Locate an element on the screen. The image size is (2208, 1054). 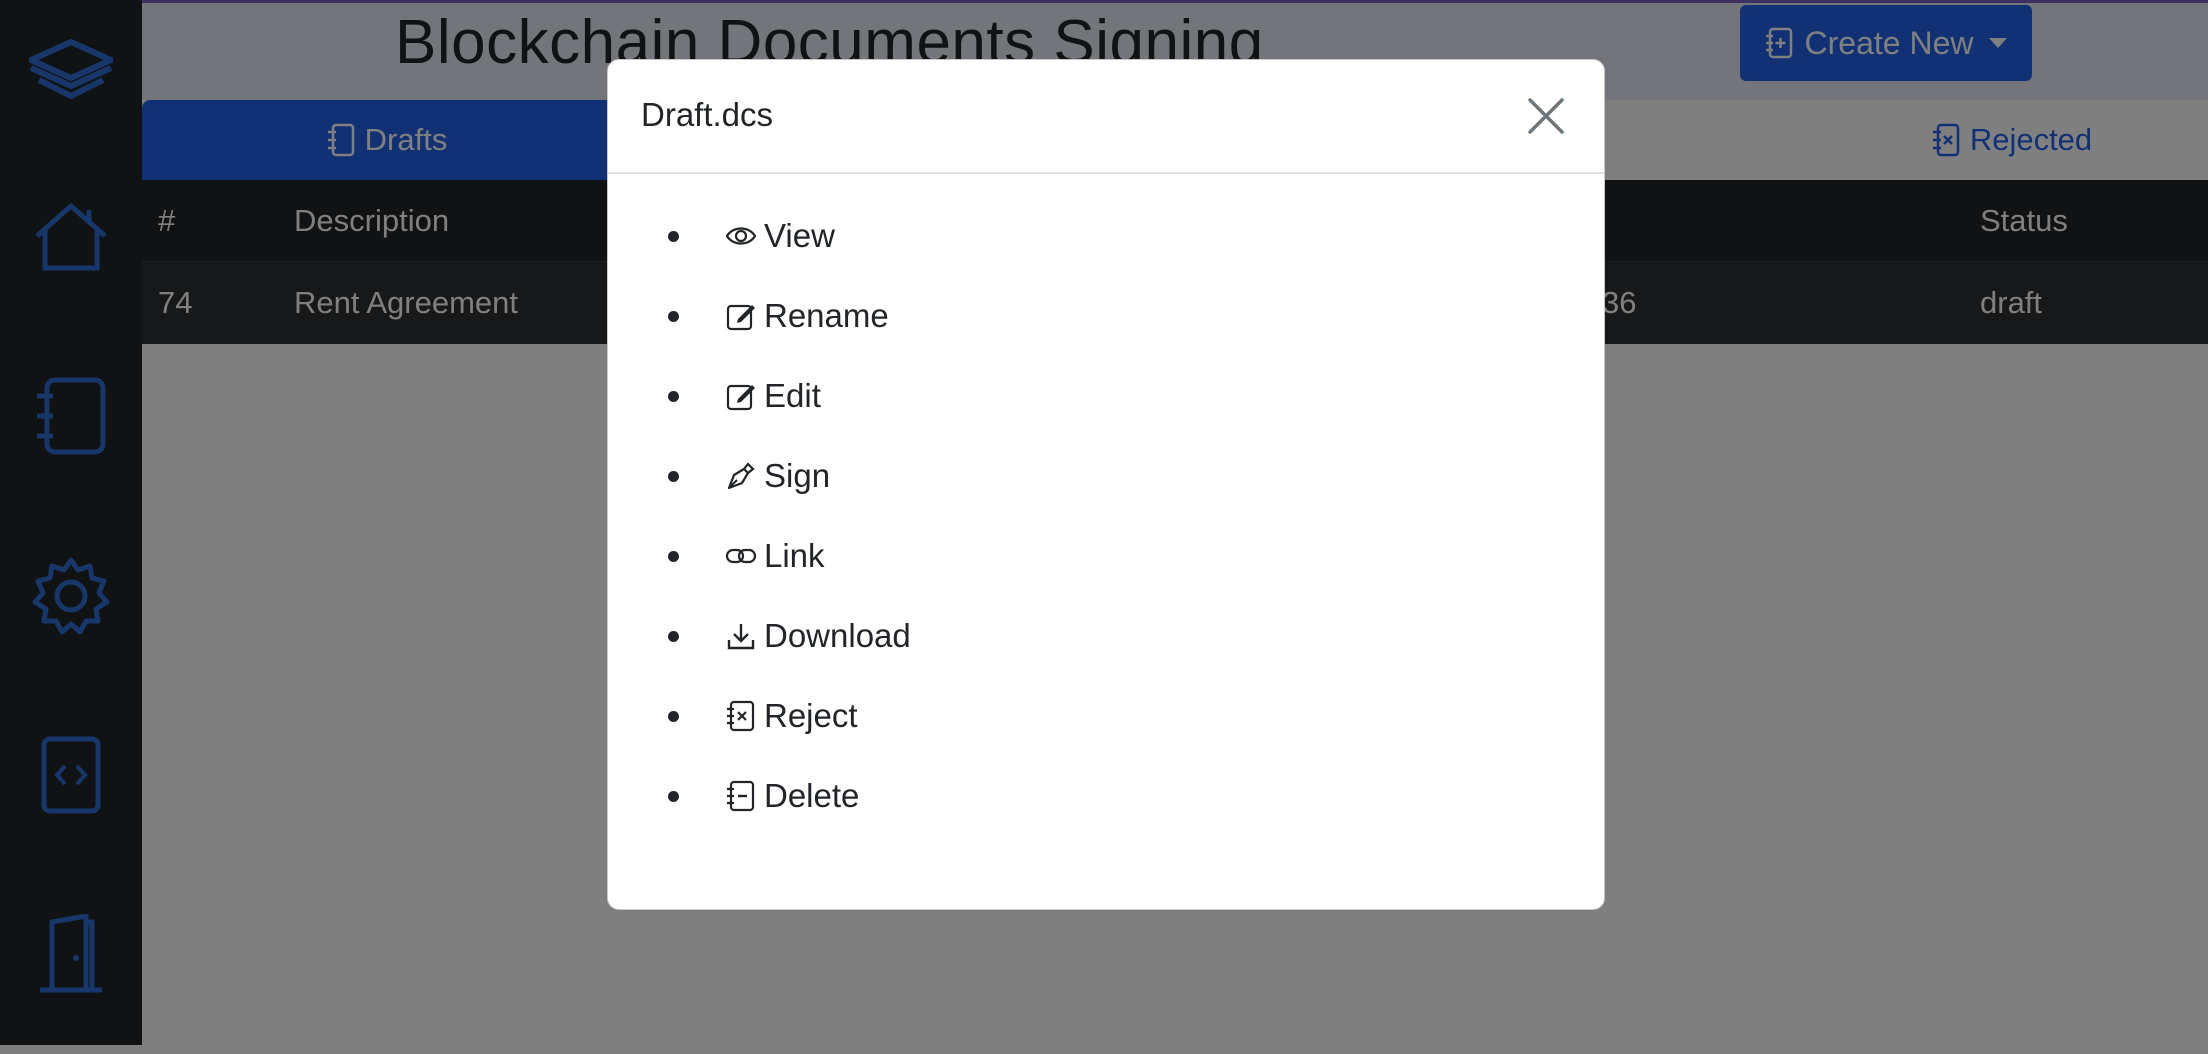
download-icon is located at coordinates (741, 636).